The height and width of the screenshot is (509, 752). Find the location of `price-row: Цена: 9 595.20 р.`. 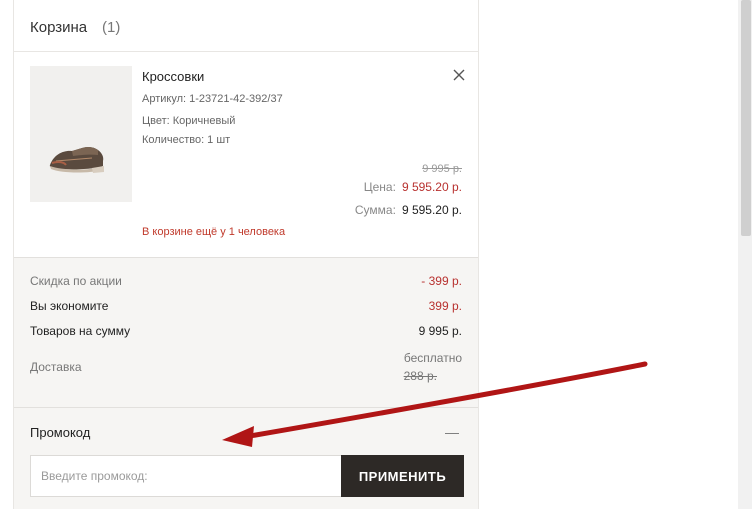

price-row: Цена: 9 595.20 р. is located at coordinates (413, 187).